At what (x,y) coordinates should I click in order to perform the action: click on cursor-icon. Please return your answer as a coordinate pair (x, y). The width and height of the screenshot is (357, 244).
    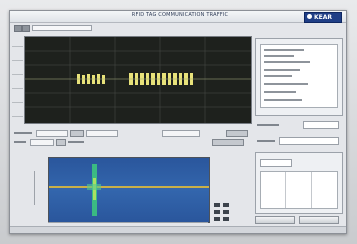
    Looking at the image, I should click on (217, 212).